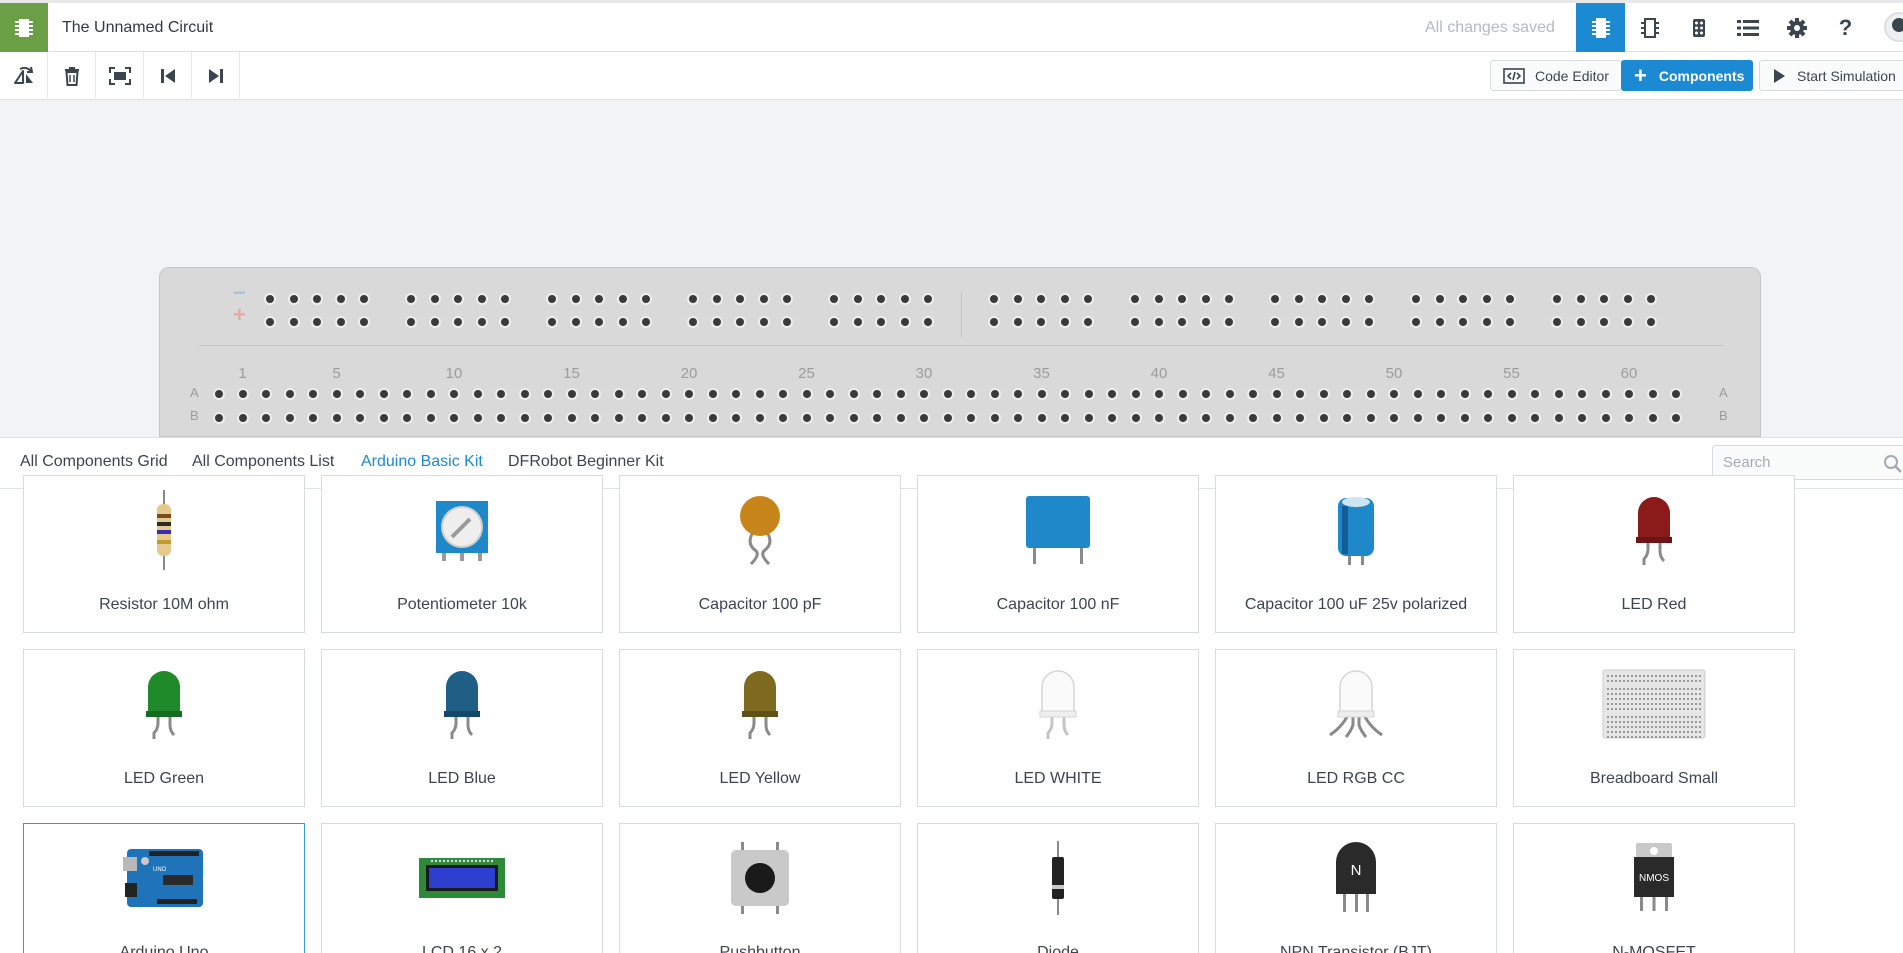  What do you see at coordinates (760, 888) in the screenshot?
I see `component-card-pushbutton: Pushbutton` at bounding box center [760, 888].